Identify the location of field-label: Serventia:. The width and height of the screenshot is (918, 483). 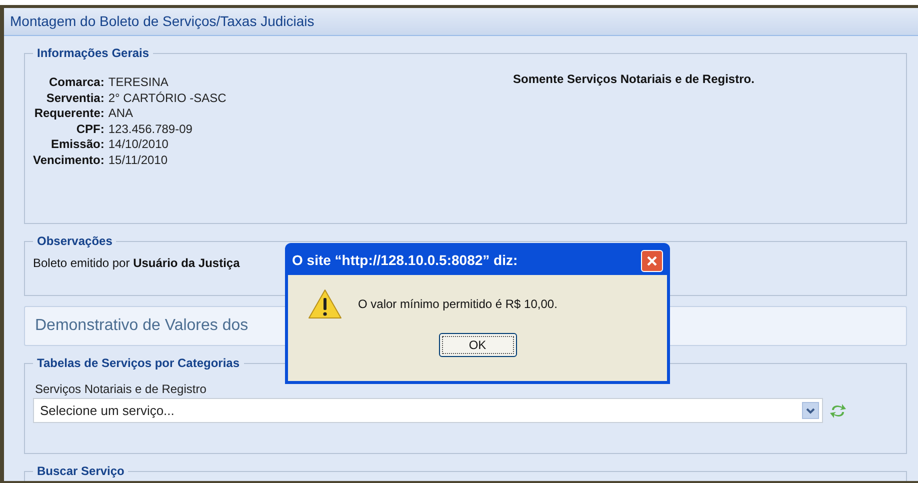
(74, 98).